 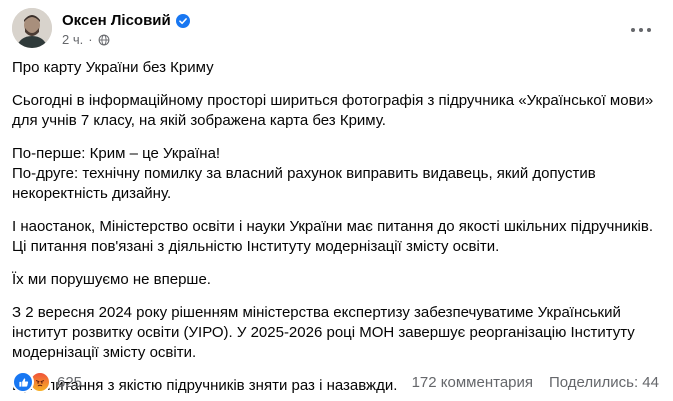 What do you see at coordinates (103, 39) in the screenshot?
I see `globe-icon` at bounding box center [103, 39].